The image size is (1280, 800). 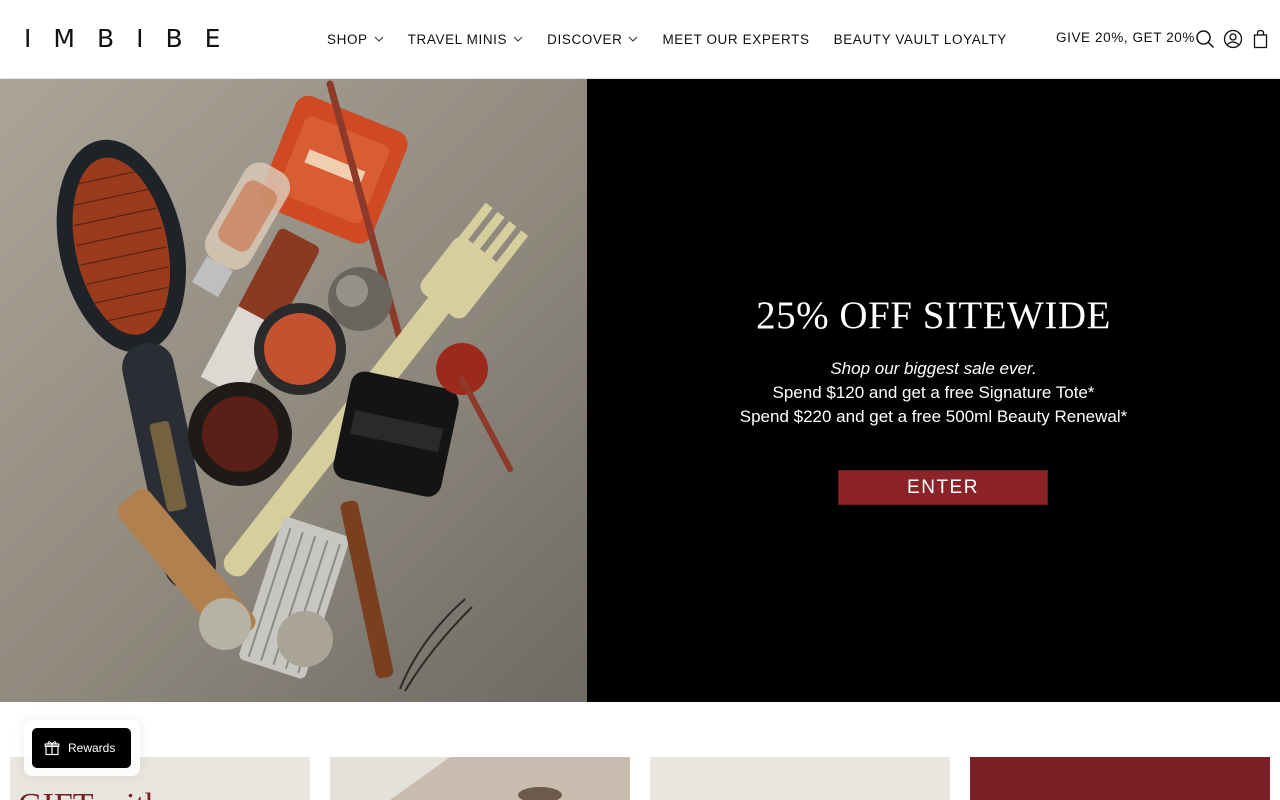 What do you see at coordinates (457, 39) in the screenshot?
I see `nav-item-label: TRAVEL MINIS` at bounding box center [457, 39].